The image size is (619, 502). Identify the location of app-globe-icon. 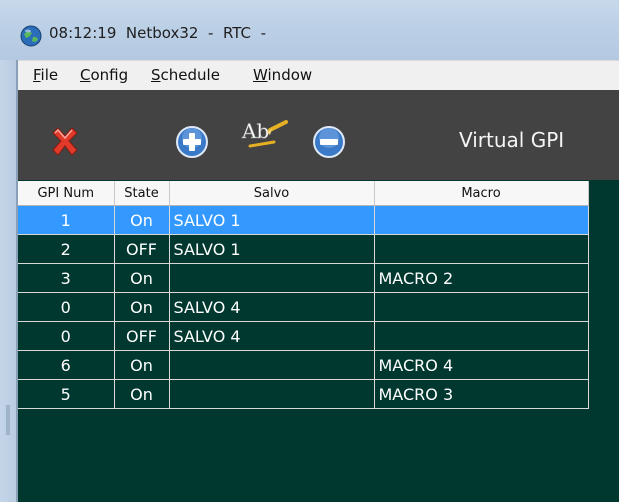
(31, 36).